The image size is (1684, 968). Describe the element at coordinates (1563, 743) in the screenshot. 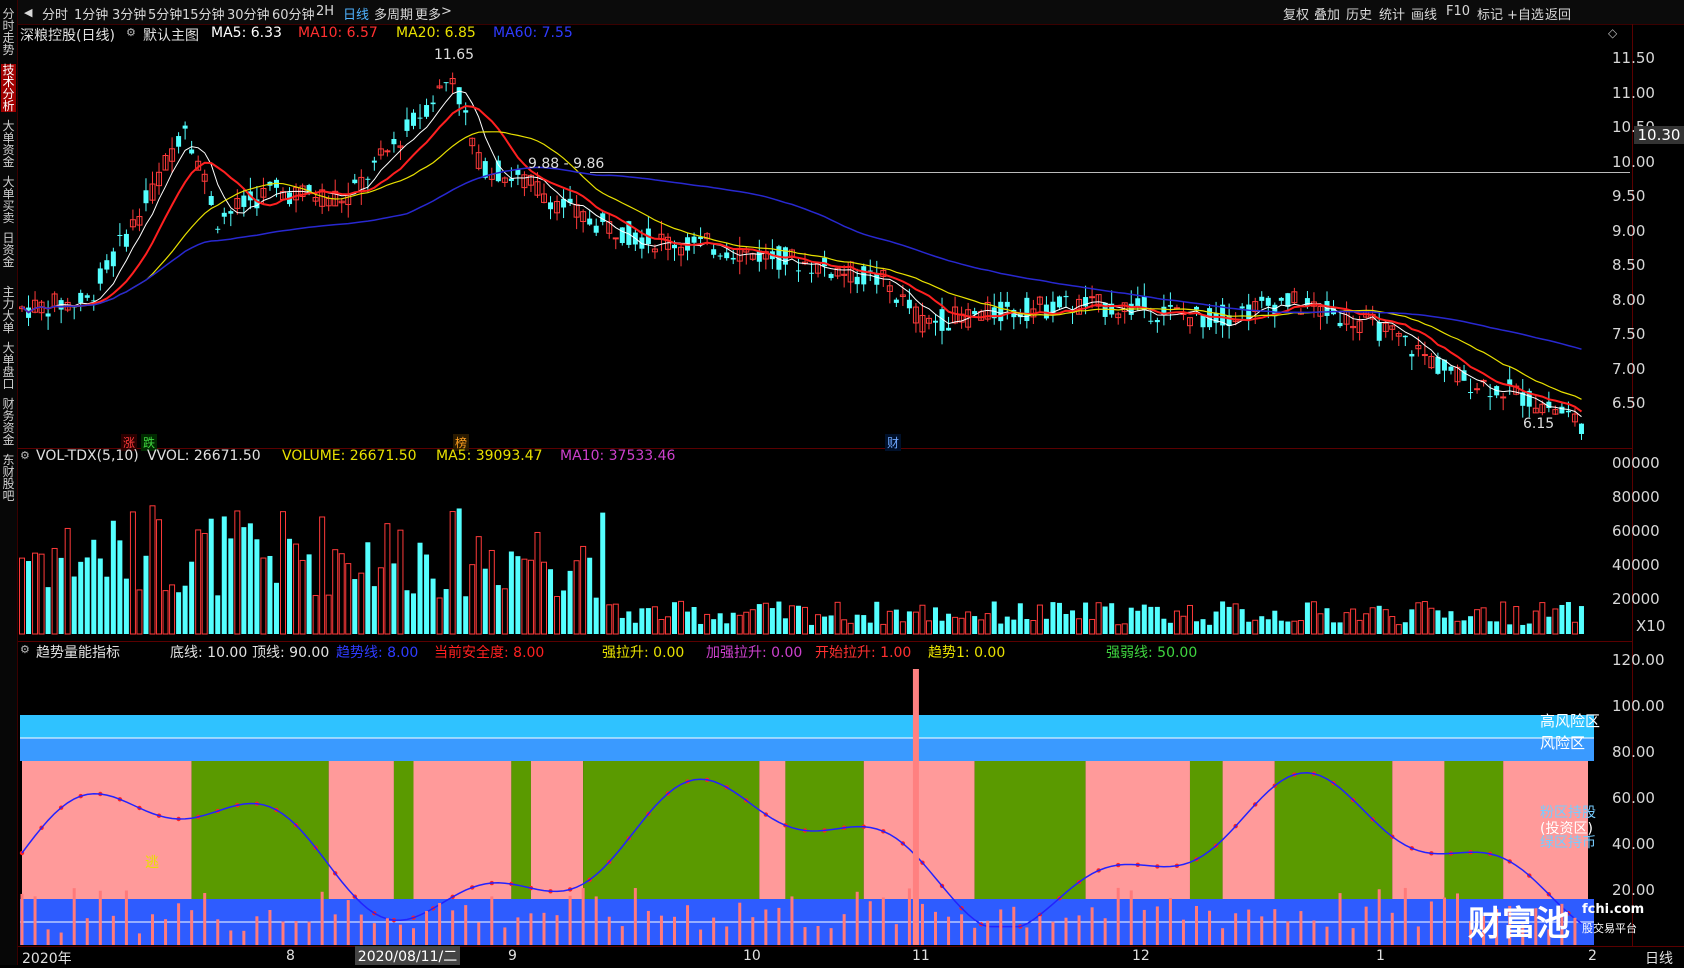

I see `zone-risk-label: 风险区` at that location.